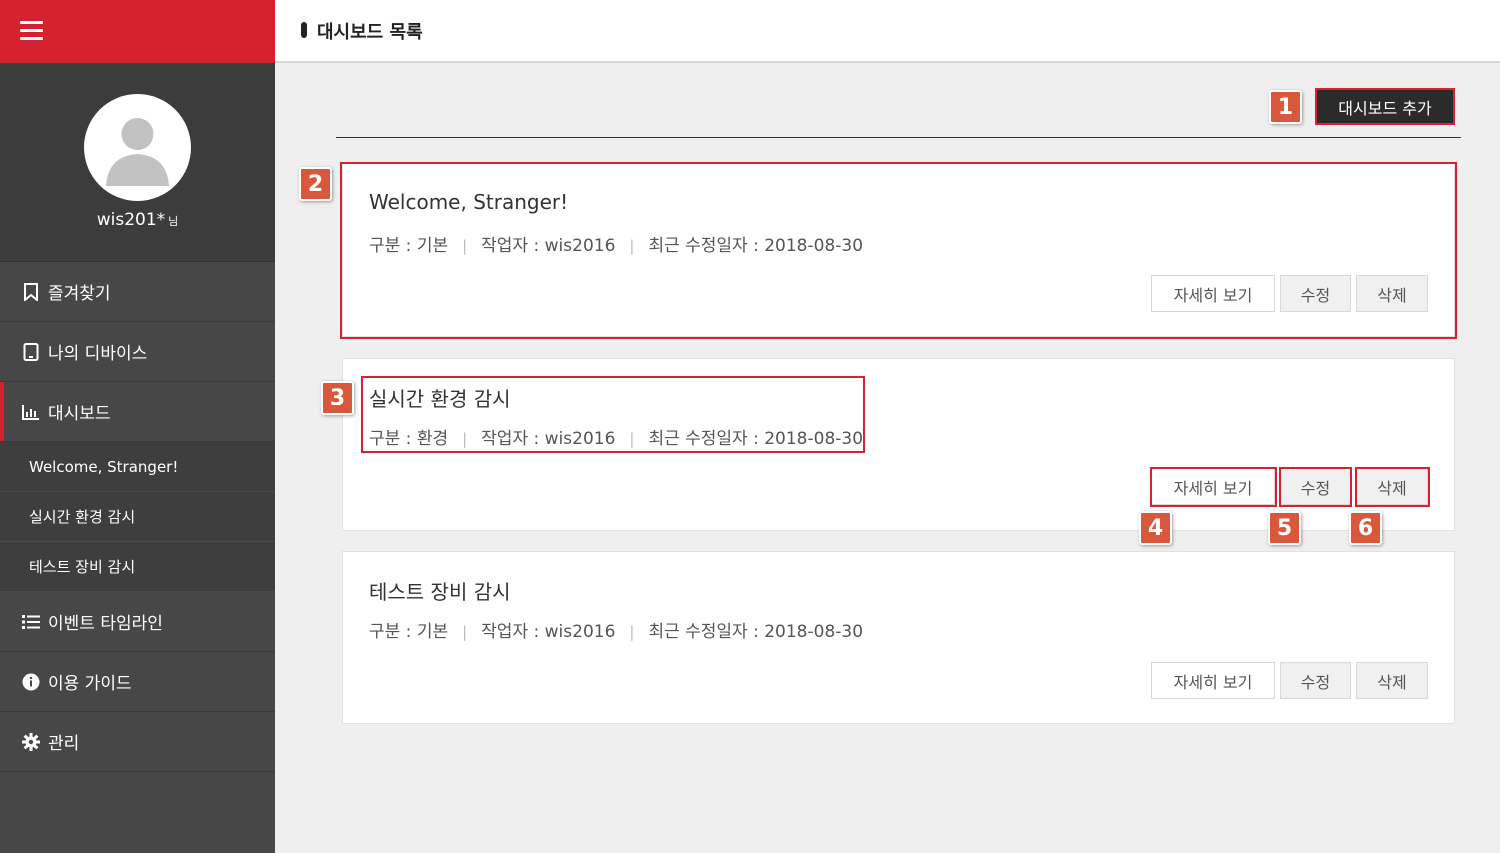 This screenshot has height=853, width=1500. I want to click on username: wis201* 님, so click(137, 220).